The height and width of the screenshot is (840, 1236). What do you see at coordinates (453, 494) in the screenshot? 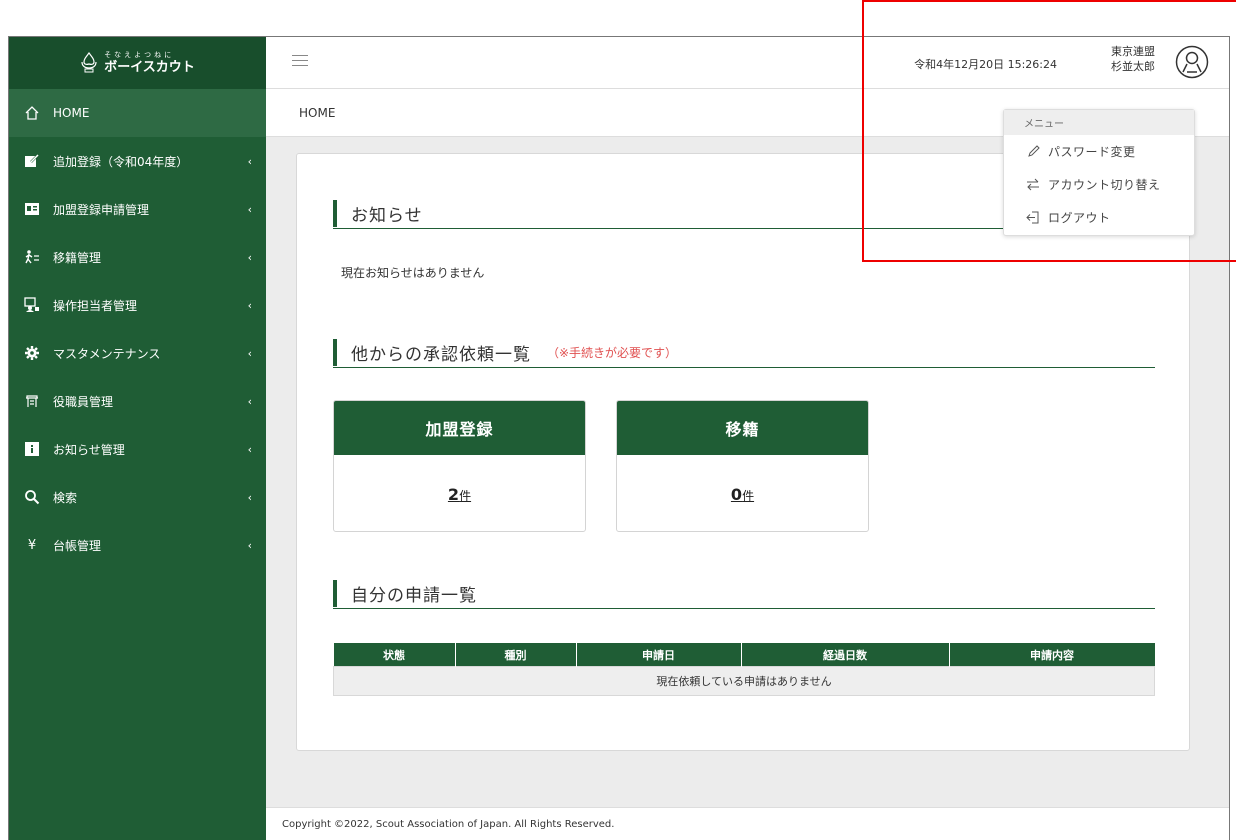
I see `stat-count: 2` at bounding box center [453, 494].